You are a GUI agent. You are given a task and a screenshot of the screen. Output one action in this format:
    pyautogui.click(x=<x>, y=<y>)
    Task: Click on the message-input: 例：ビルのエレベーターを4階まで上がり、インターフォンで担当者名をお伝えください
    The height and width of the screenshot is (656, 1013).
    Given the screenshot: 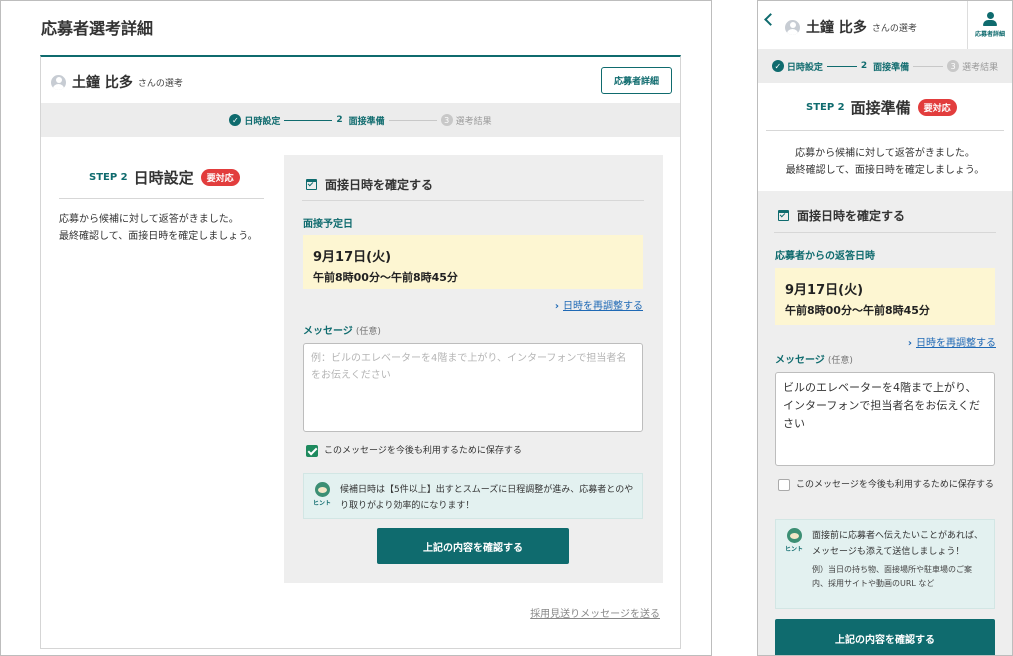 What is the action you would take?
    pyautogui.click(x=473, y=387)
    